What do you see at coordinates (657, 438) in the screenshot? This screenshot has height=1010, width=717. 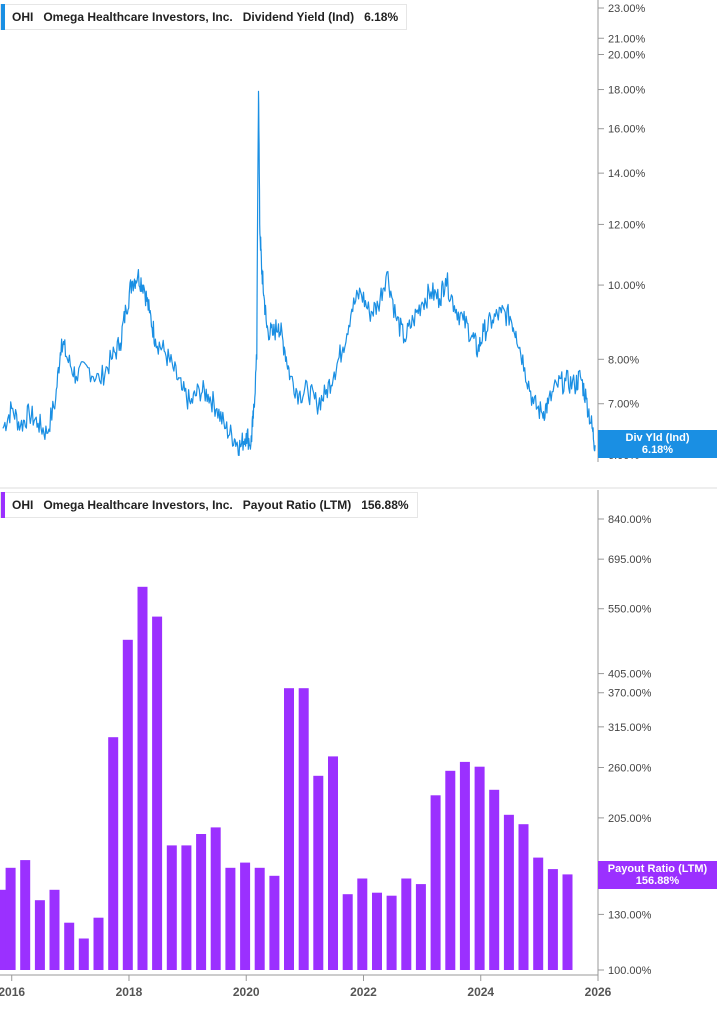 I see `yield-tag-label: Div Yld (Ind)` at bounding box center [657, 438].